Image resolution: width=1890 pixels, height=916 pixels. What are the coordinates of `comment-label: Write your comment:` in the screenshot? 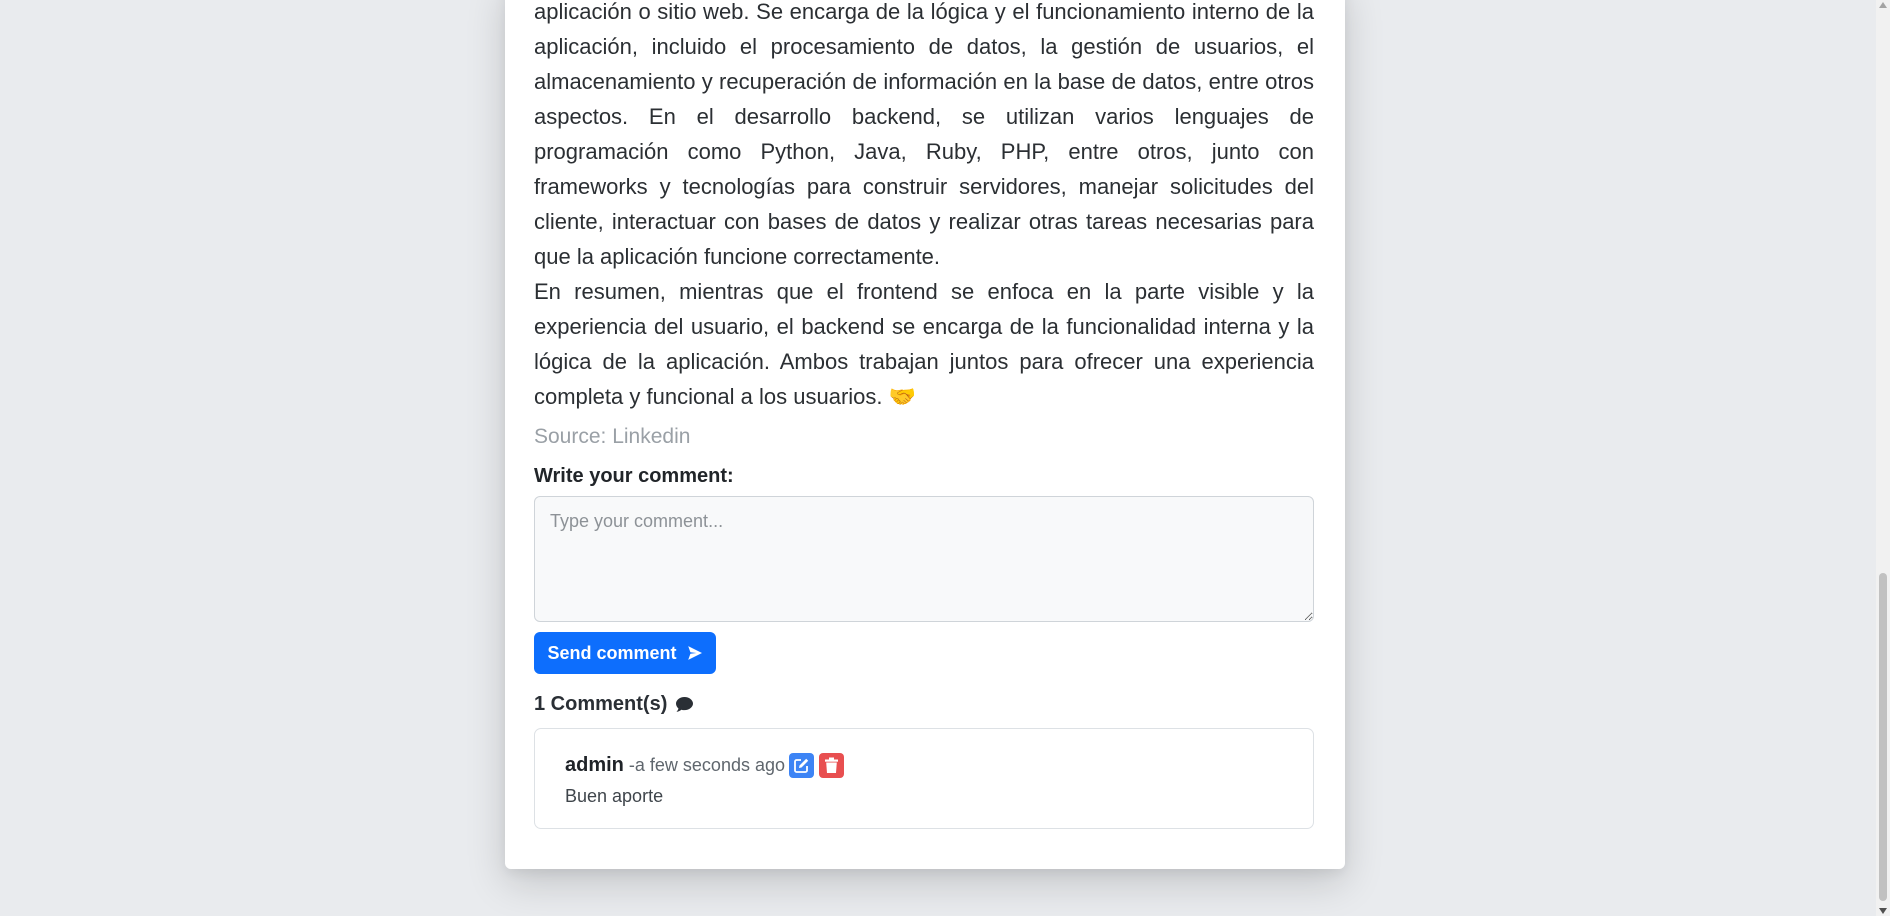 It's located at (634, 476).